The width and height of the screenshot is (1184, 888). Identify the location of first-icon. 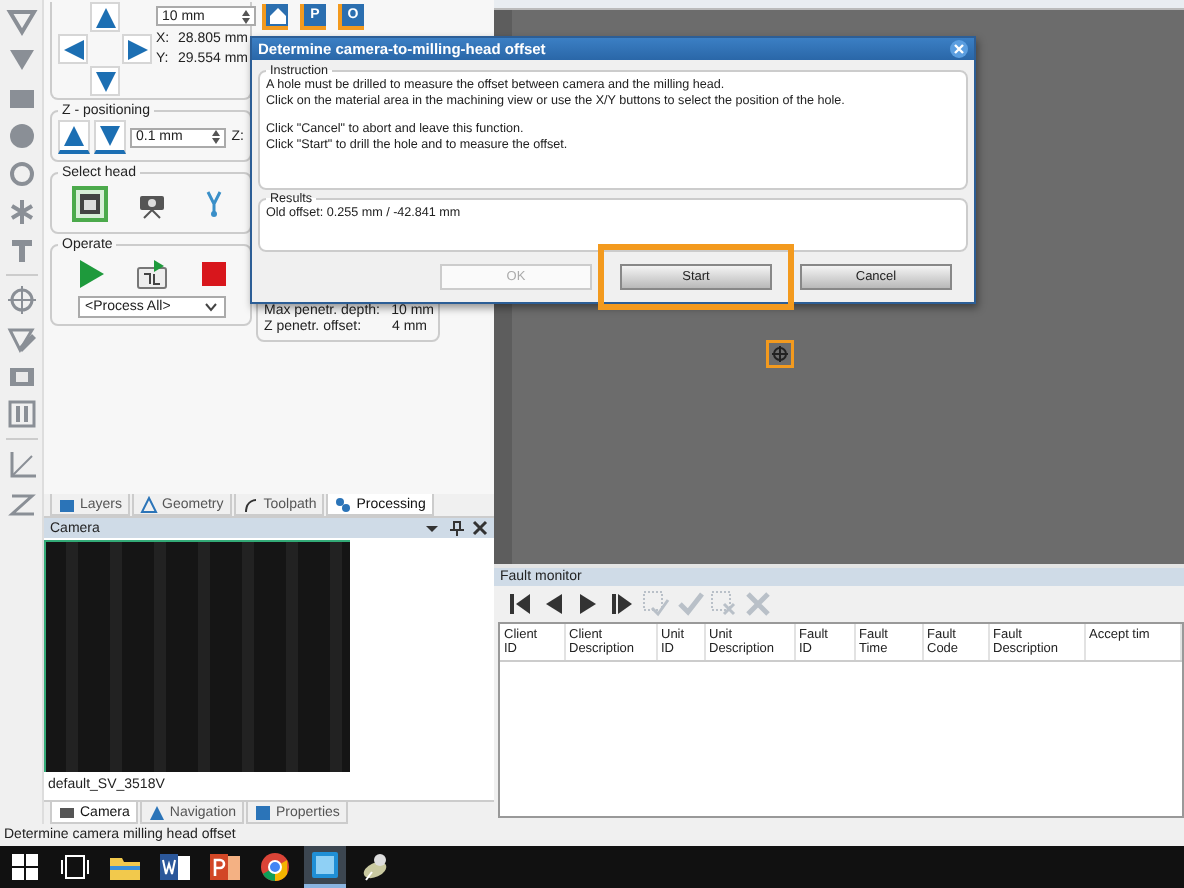
(520, 604).